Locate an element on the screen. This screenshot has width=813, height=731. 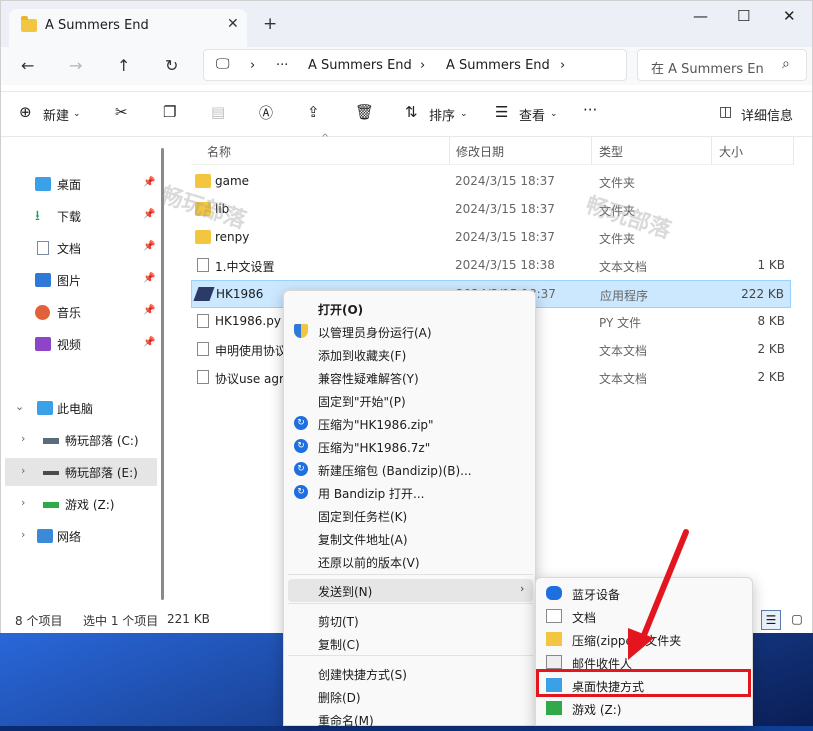
arrow-head is located at coordinates (641, 644).